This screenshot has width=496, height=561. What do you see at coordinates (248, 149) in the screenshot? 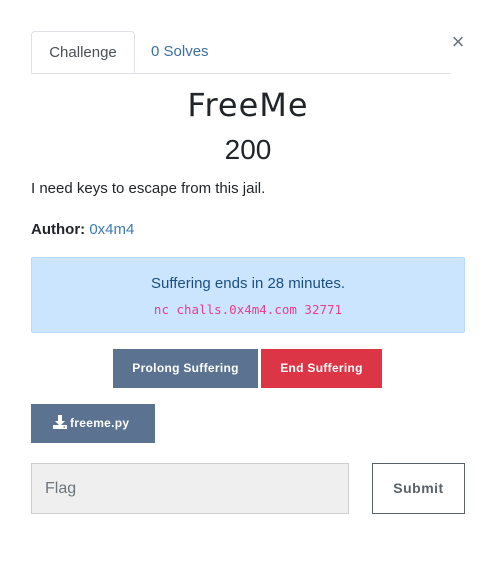
I see `challenge-value: 200` at bounding box center [248, 149].